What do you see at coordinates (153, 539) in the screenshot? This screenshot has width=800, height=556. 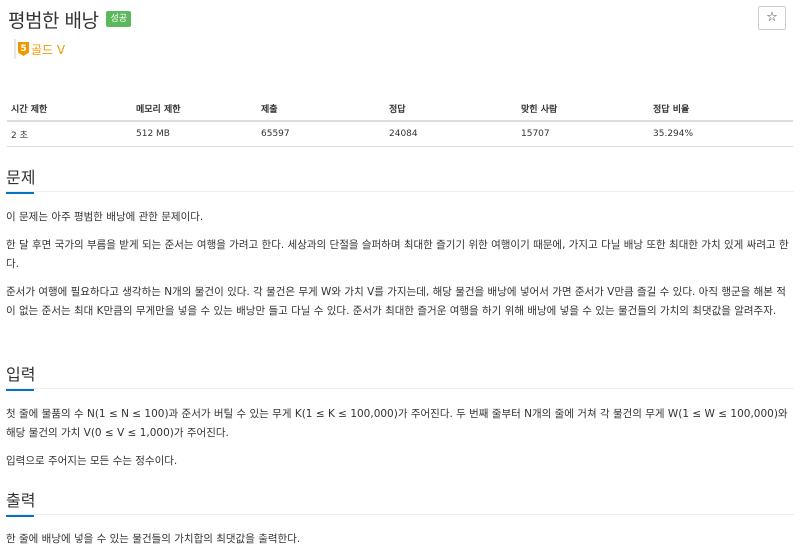 I see `output-paragraph-1: 한 줄에 배낭에 넣을 수 있는 물건들의 가치합의 최댓값을 출력한다.` at bounding box center [153, 539].